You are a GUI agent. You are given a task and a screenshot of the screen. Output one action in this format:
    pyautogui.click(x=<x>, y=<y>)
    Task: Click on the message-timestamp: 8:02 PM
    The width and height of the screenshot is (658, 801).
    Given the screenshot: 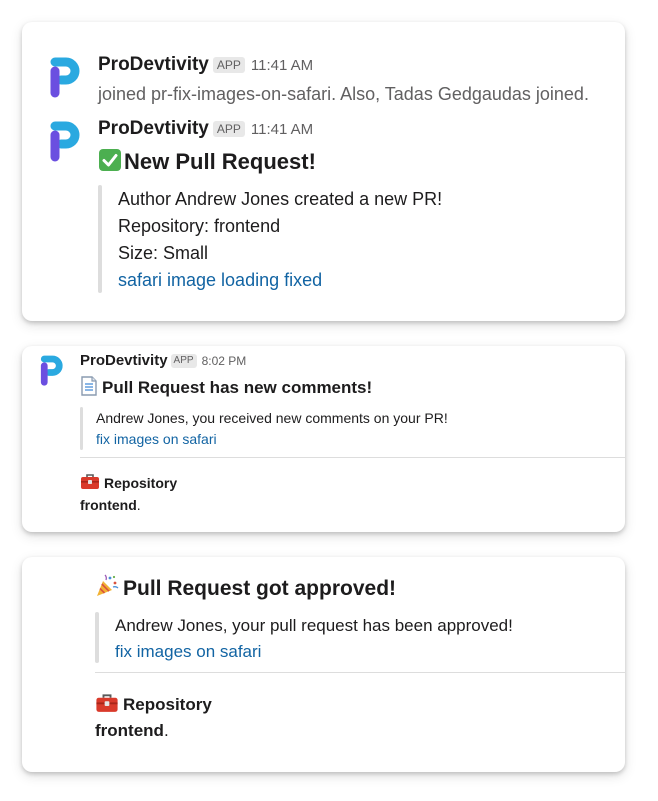 What is the action you would take?
    pyautogui.click(x=224, y=361)
    